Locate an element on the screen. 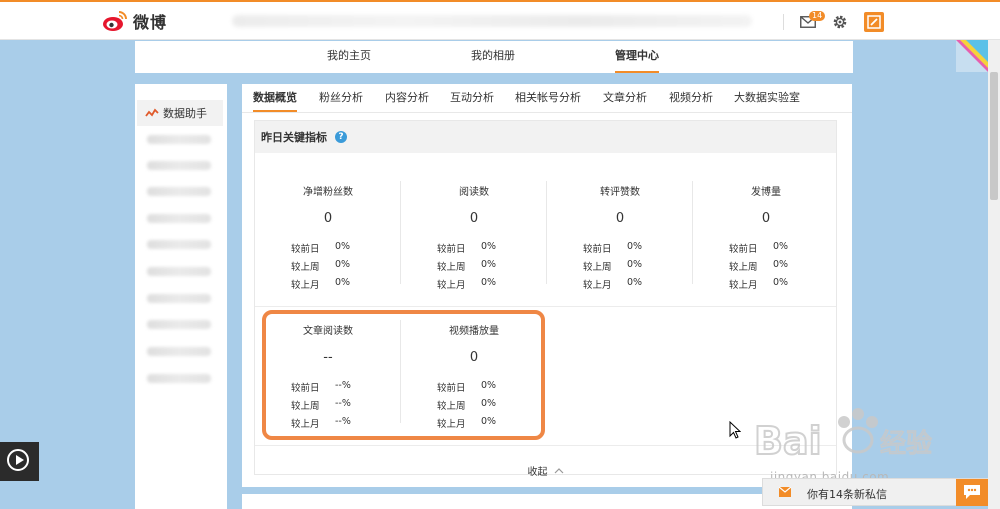  chevron-up-icon is located at coordinates (558, 470).